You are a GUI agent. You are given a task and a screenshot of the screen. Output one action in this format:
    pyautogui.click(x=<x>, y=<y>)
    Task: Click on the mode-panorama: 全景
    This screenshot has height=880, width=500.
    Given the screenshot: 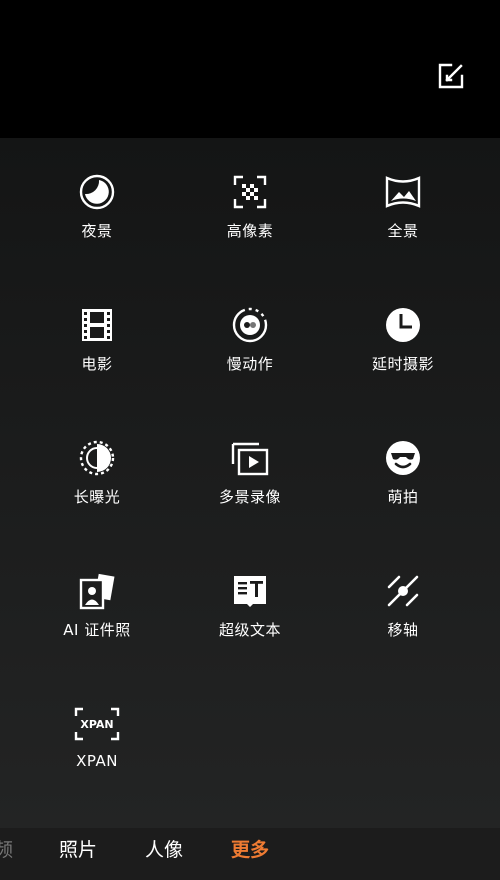 What is the action you would take?
    pyautogui.click(x=403, y=222)
    